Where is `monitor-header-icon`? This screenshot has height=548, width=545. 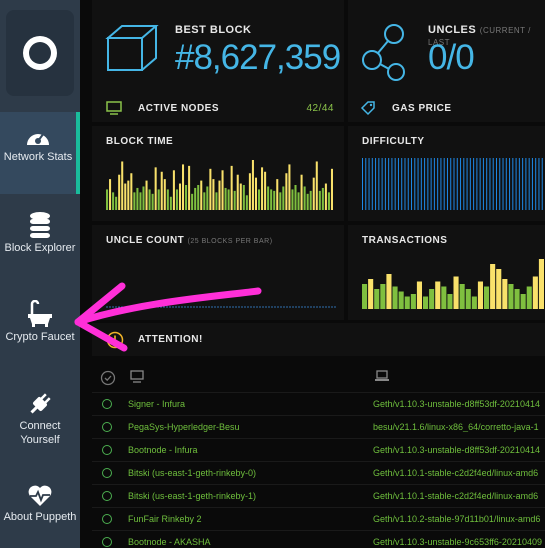
monitor-header-icon is located at coordinates (137, 376).